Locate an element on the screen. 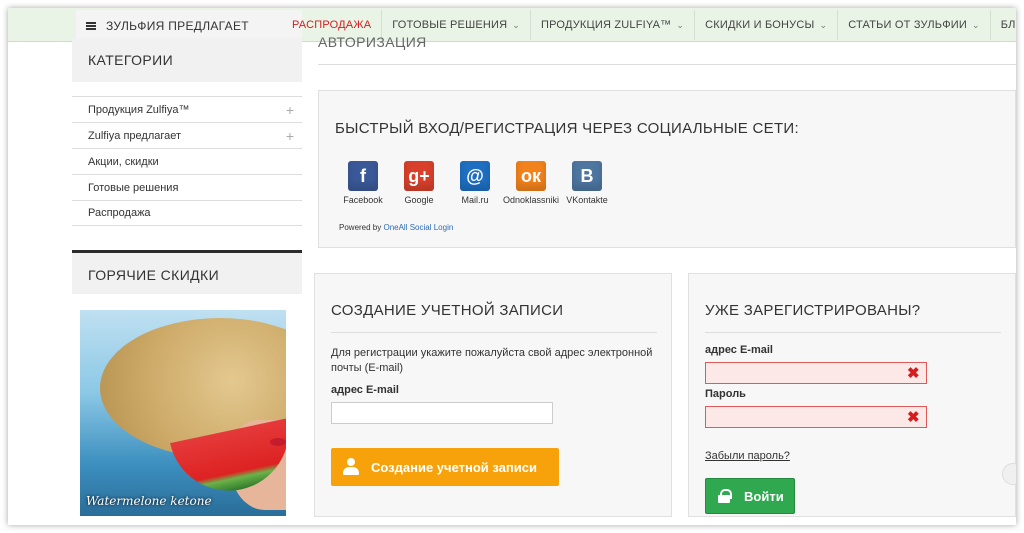 This screenshot has height=533, width=1024. create-account-button-label: Создание учетной записи is located at coordinates (454, 467).